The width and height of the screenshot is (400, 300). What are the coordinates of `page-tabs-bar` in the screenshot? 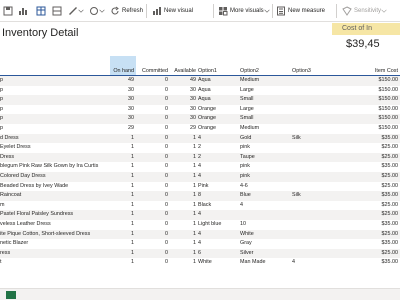 It's located at (200, 294).